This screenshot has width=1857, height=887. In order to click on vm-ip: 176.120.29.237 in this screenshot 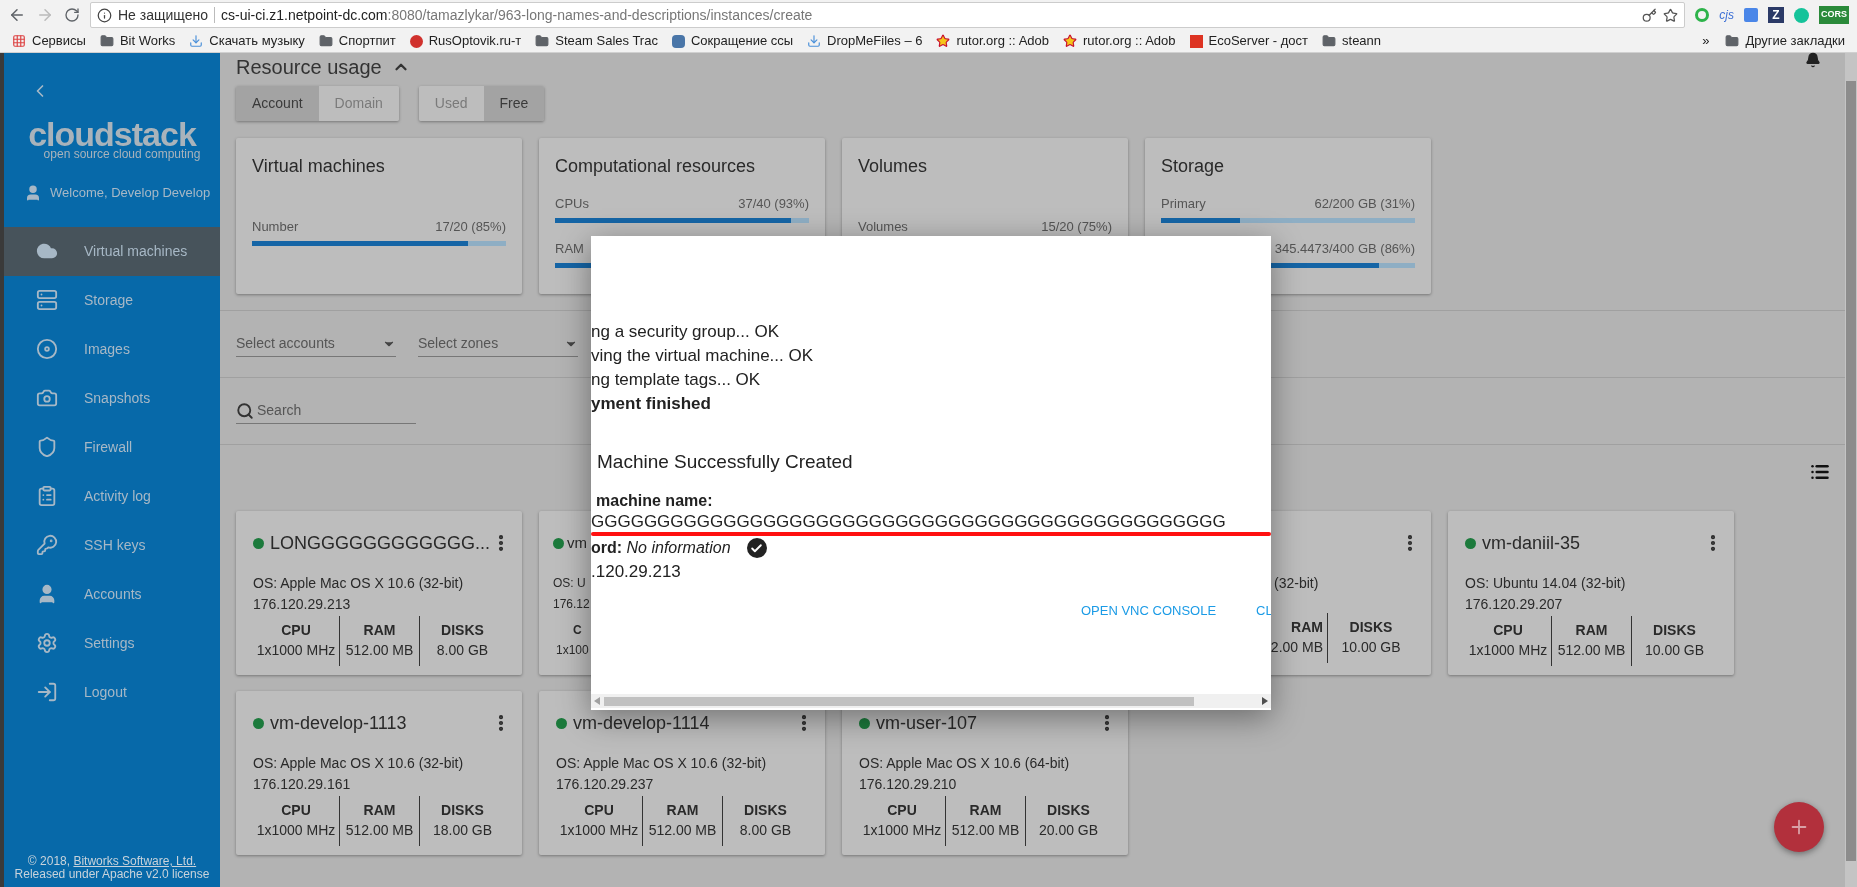, I will do `click(605, 784)`.